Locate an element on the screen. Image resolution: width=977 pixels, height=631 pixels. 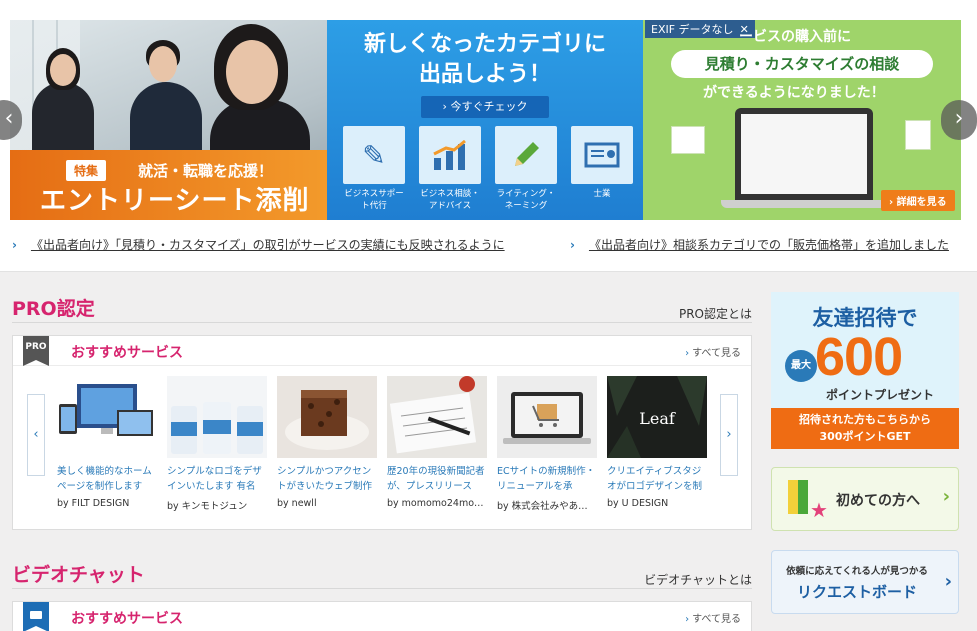
service-title: クリエイティブスタジオがロゴデザインを制 is located at coordinates (657, 479).